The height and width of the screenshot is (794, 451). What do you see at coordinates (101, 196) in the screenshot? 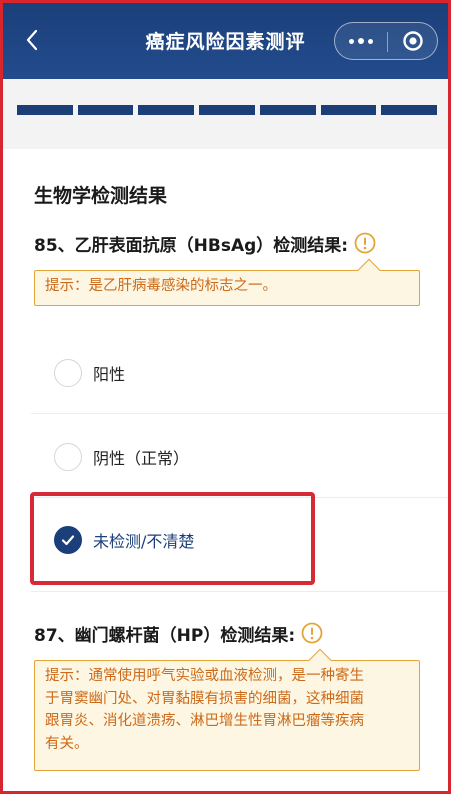
I see `section-title: 生物学检测结果` at bounding box center [101, 196].